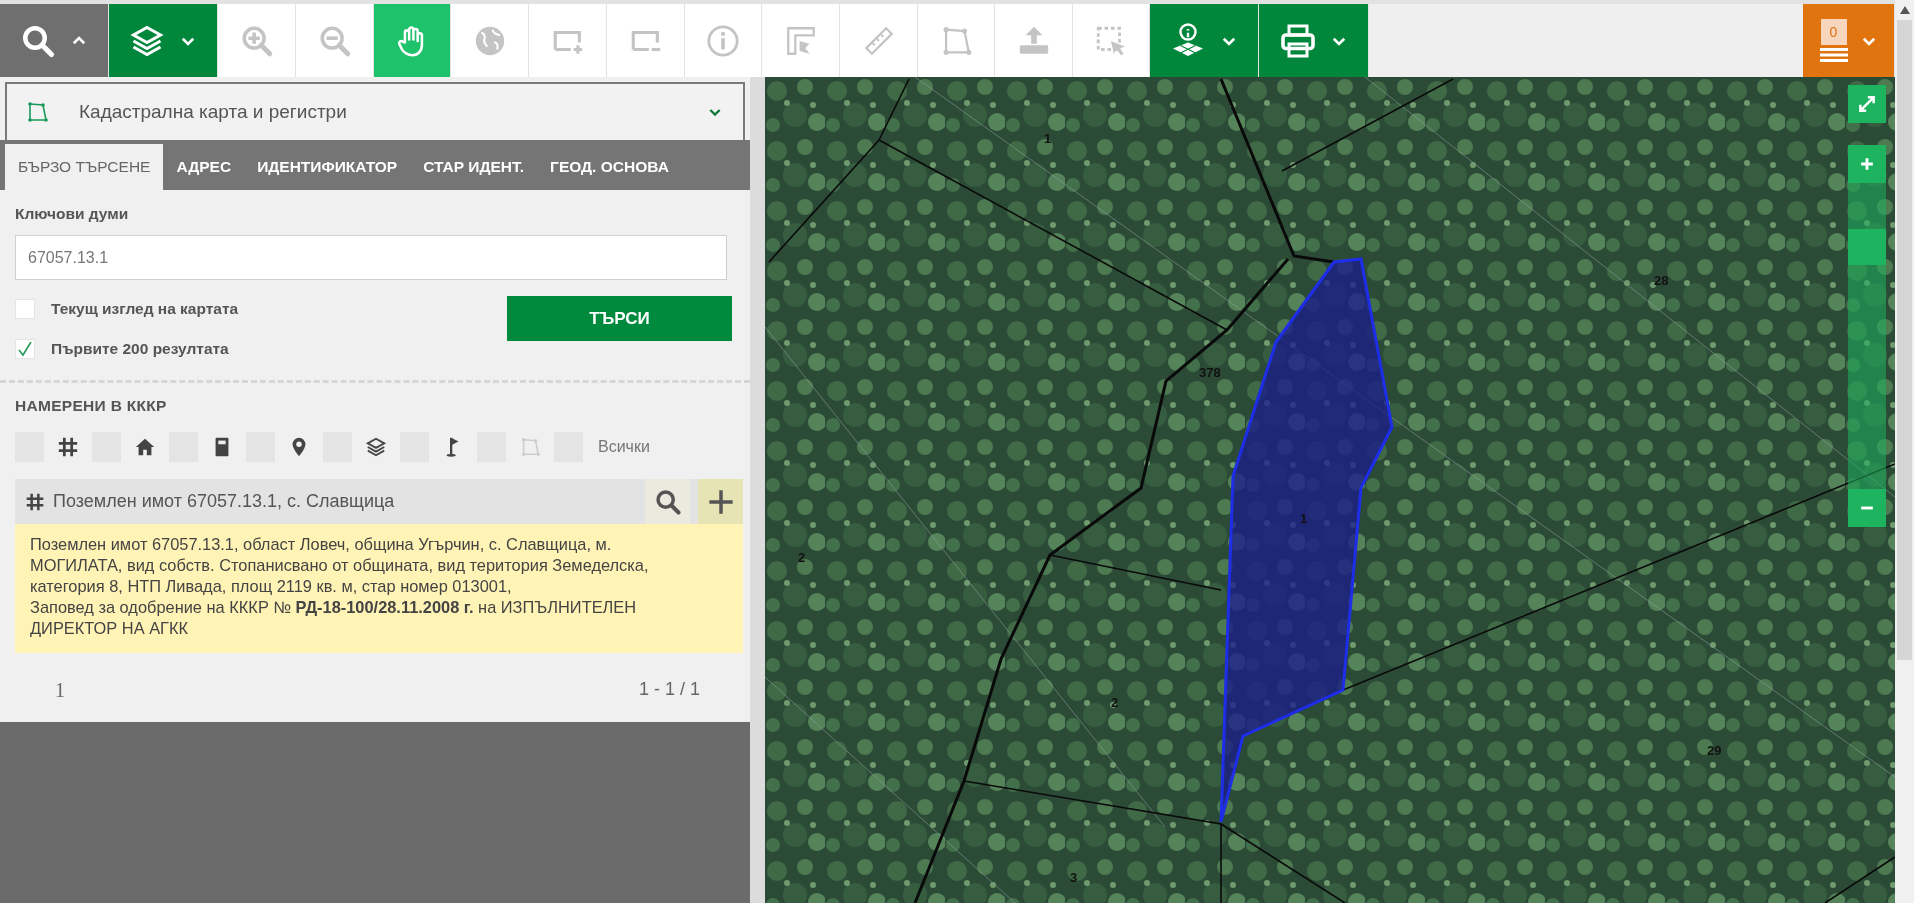 The height and width of the screenshot is (903, 1914). I want to click on network-icon, so click(37, 112).